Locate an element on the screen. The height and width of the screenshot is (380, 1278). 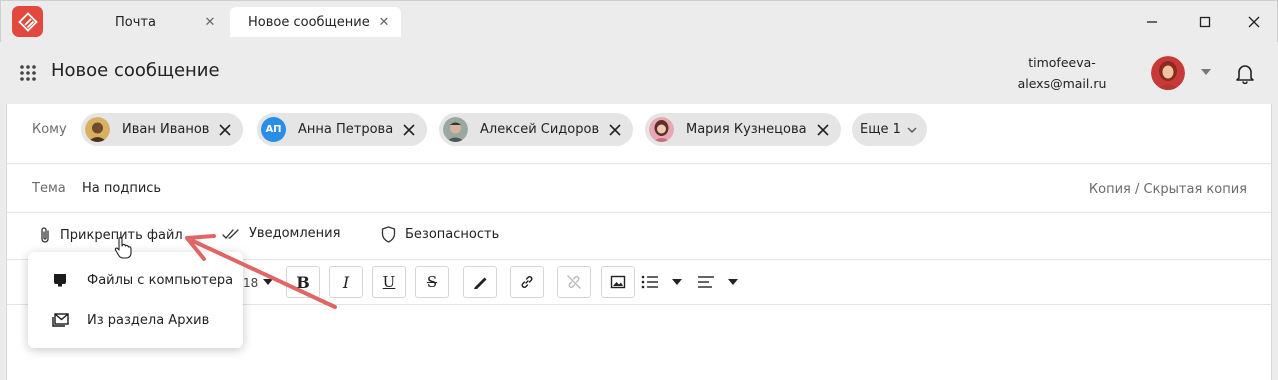
list-style-dropdown is located at coordinates (677, 282).